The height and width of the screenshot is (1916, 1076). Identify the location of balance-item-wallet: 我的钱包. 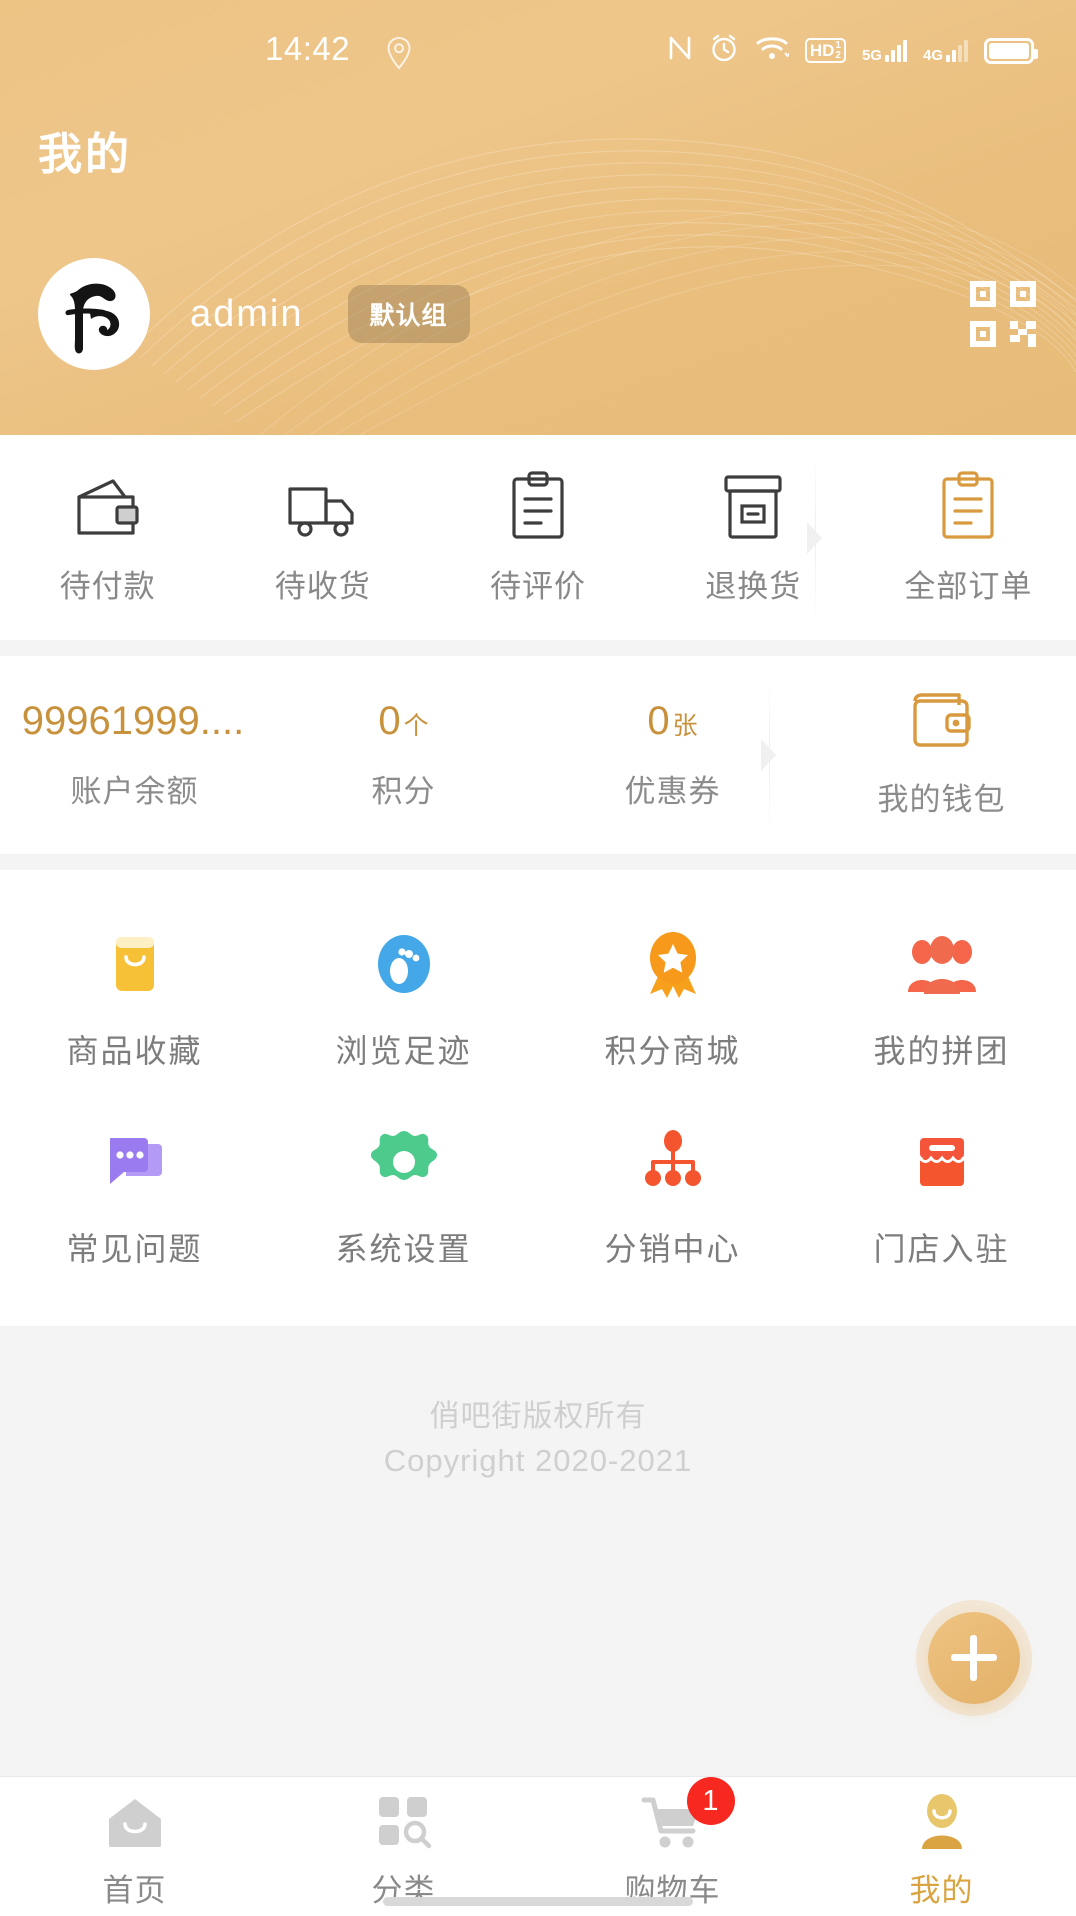
(941, 755).